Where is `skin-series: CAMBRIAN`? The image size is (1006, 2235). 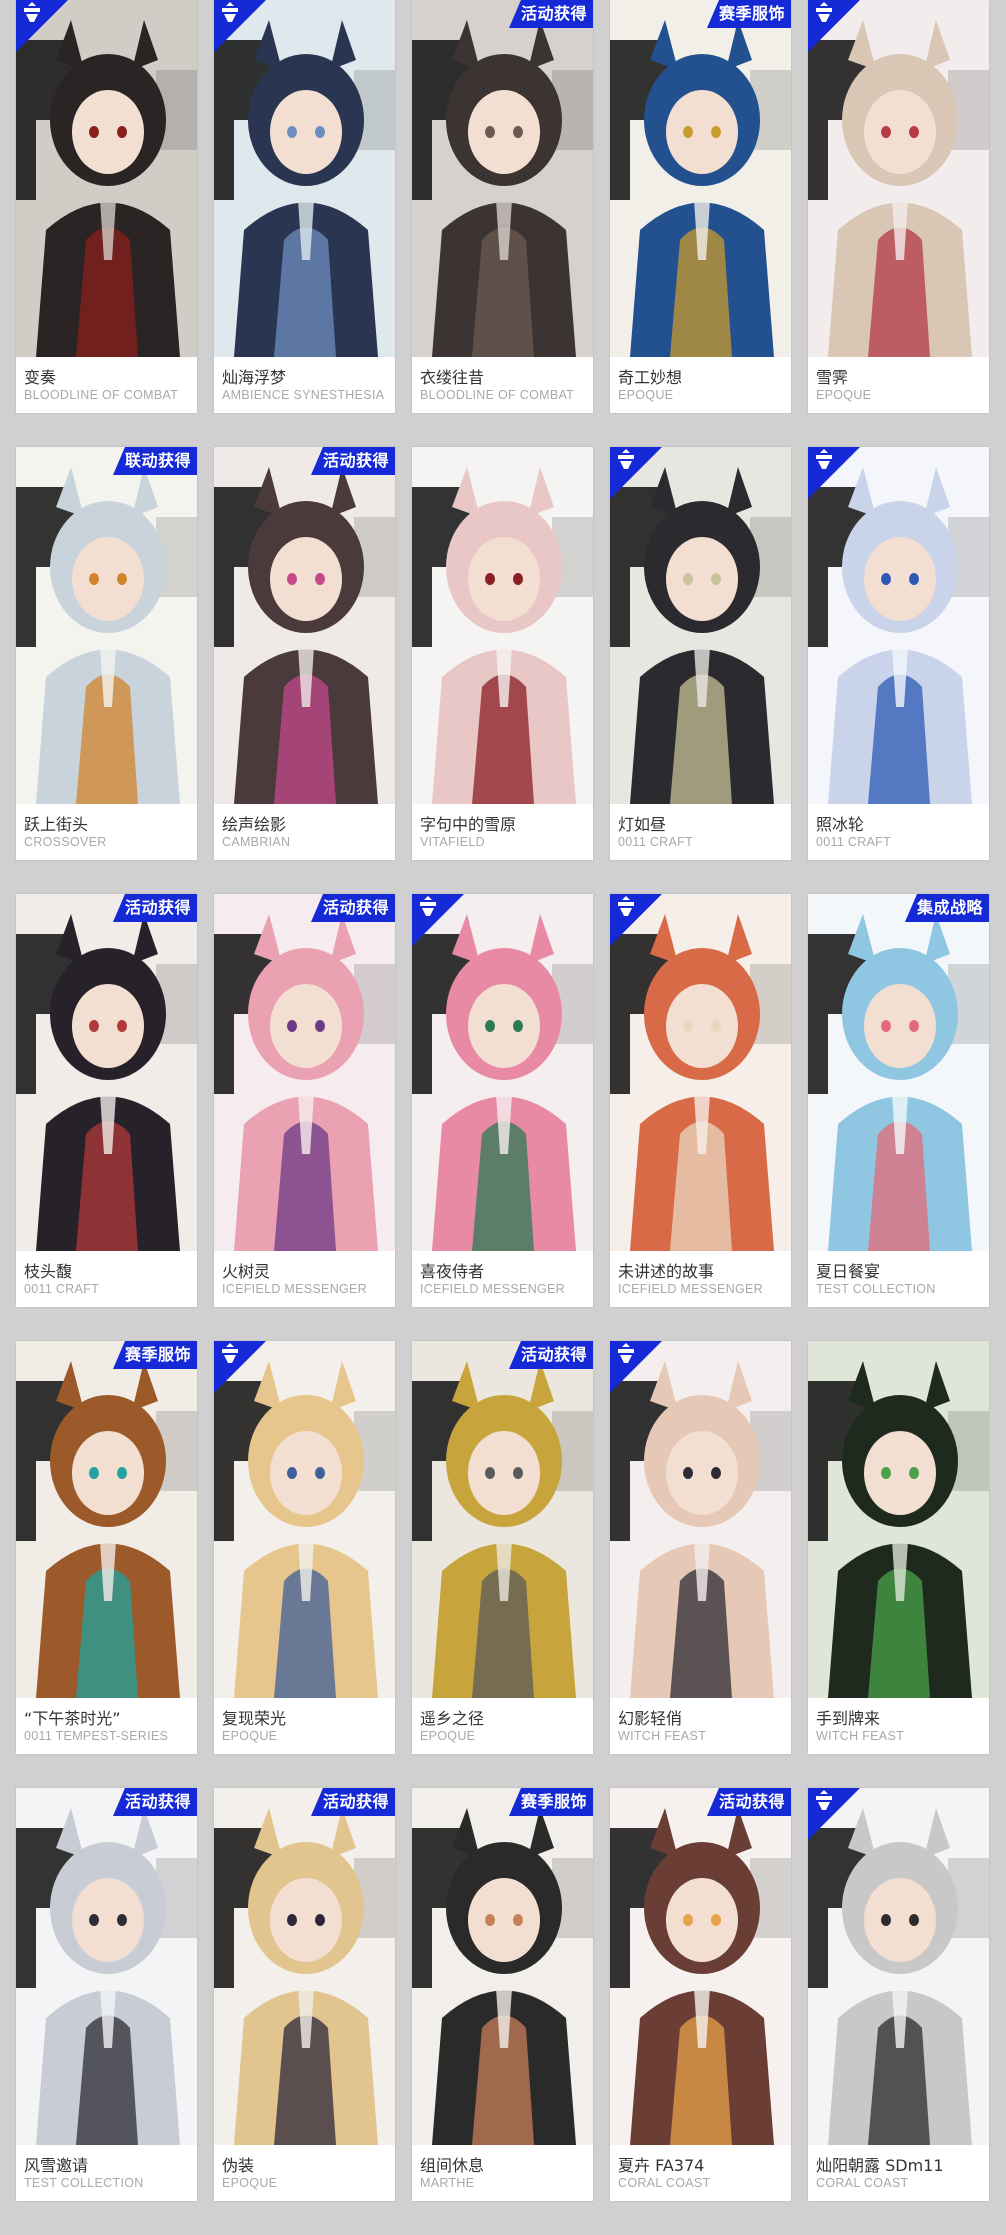 skin-series: CAMBRIAN is located at coordinates (256, 842).